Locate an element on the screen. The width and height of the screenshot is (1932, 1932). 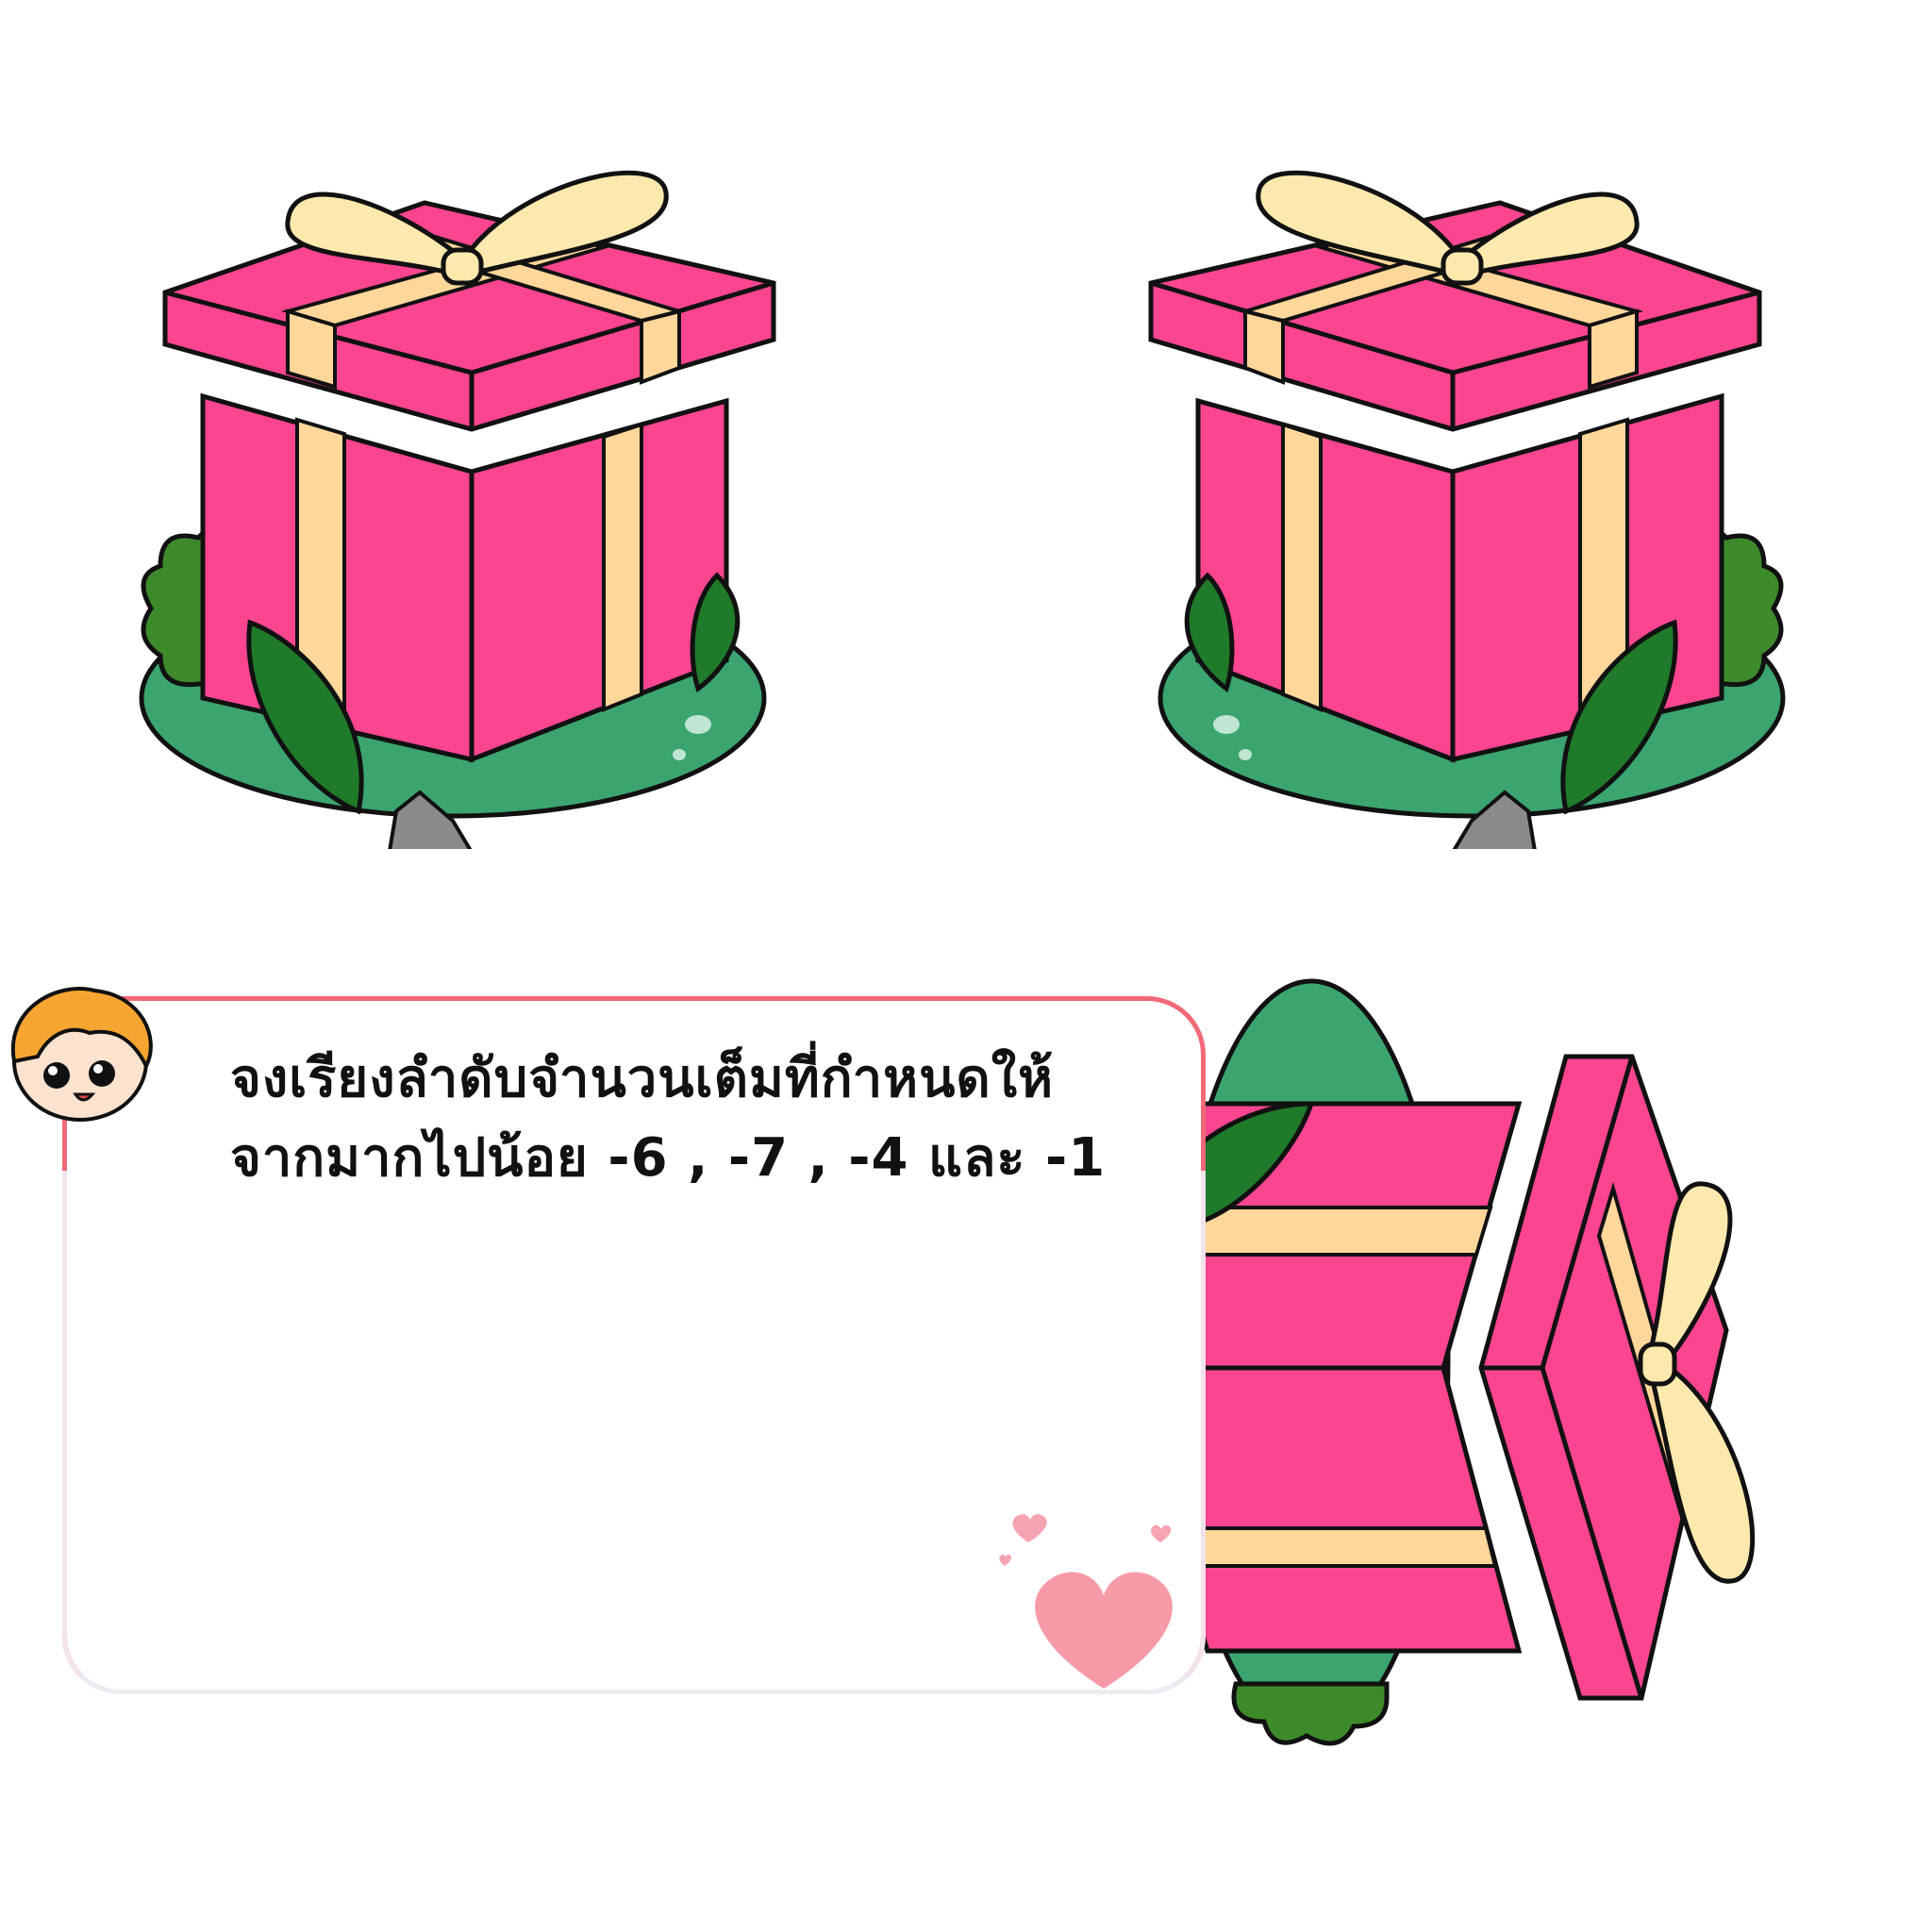
gift-box-illustration-rotated is located at coordinates (1477, 1362).